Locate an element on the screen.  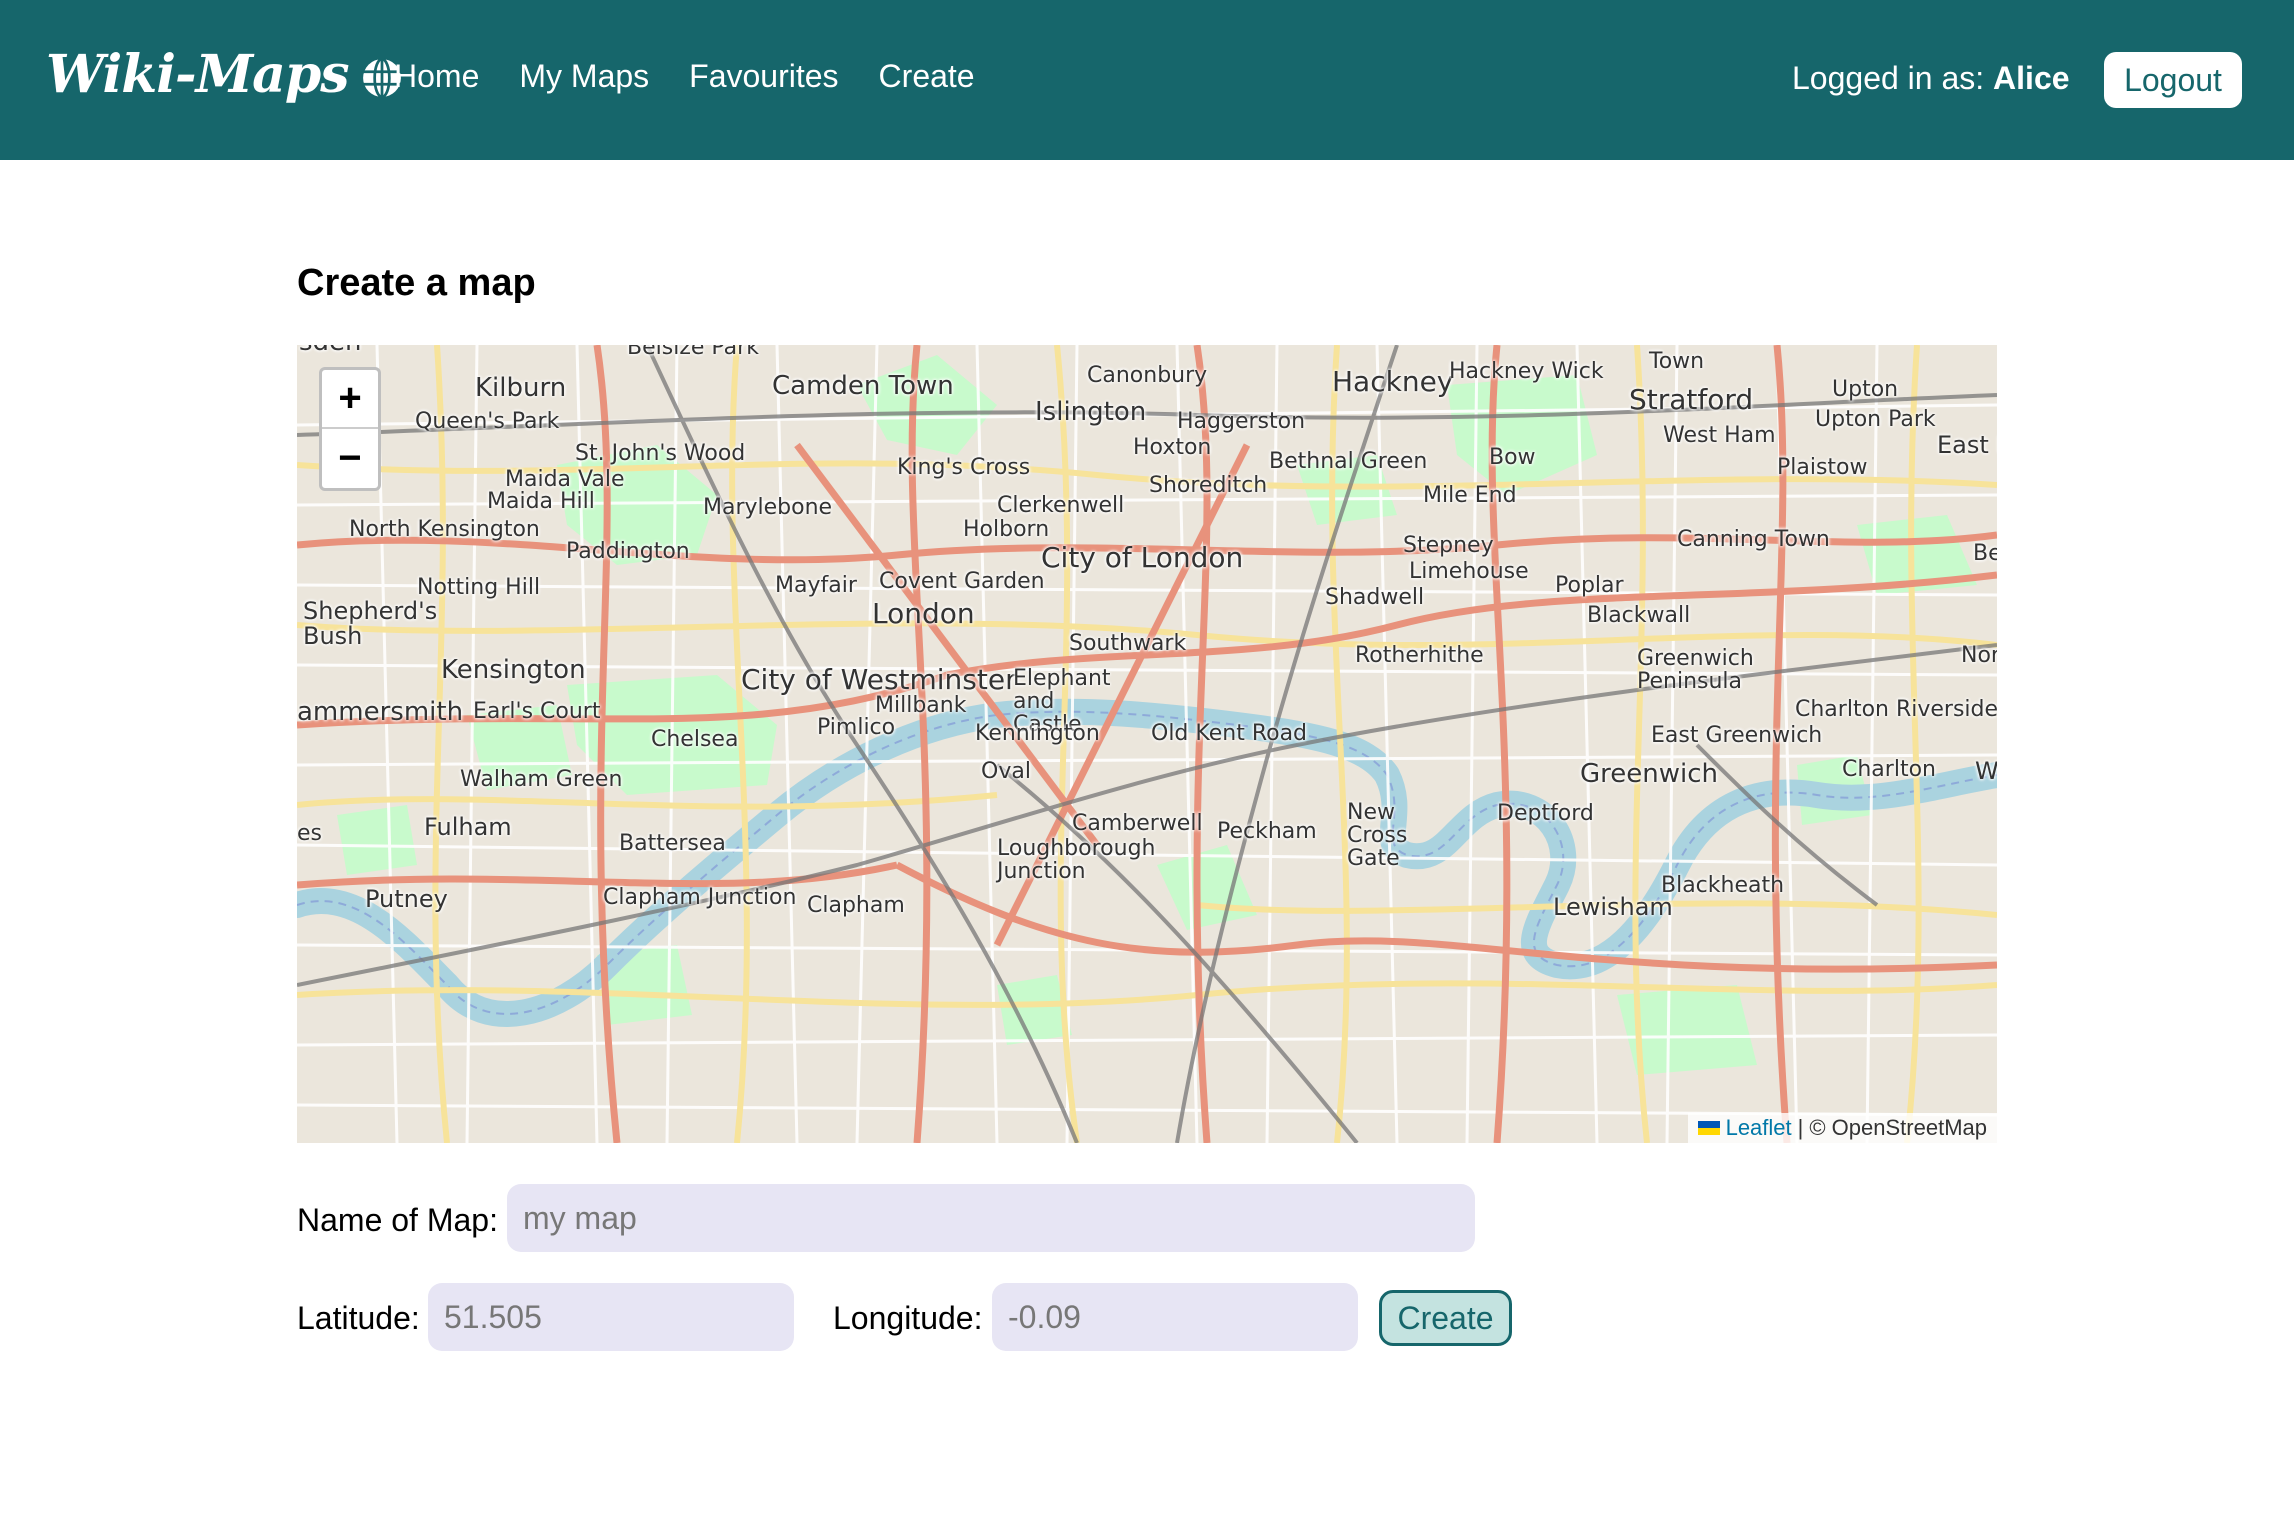
map-place-label: Limehouse is located at coordinates (1469, 571).